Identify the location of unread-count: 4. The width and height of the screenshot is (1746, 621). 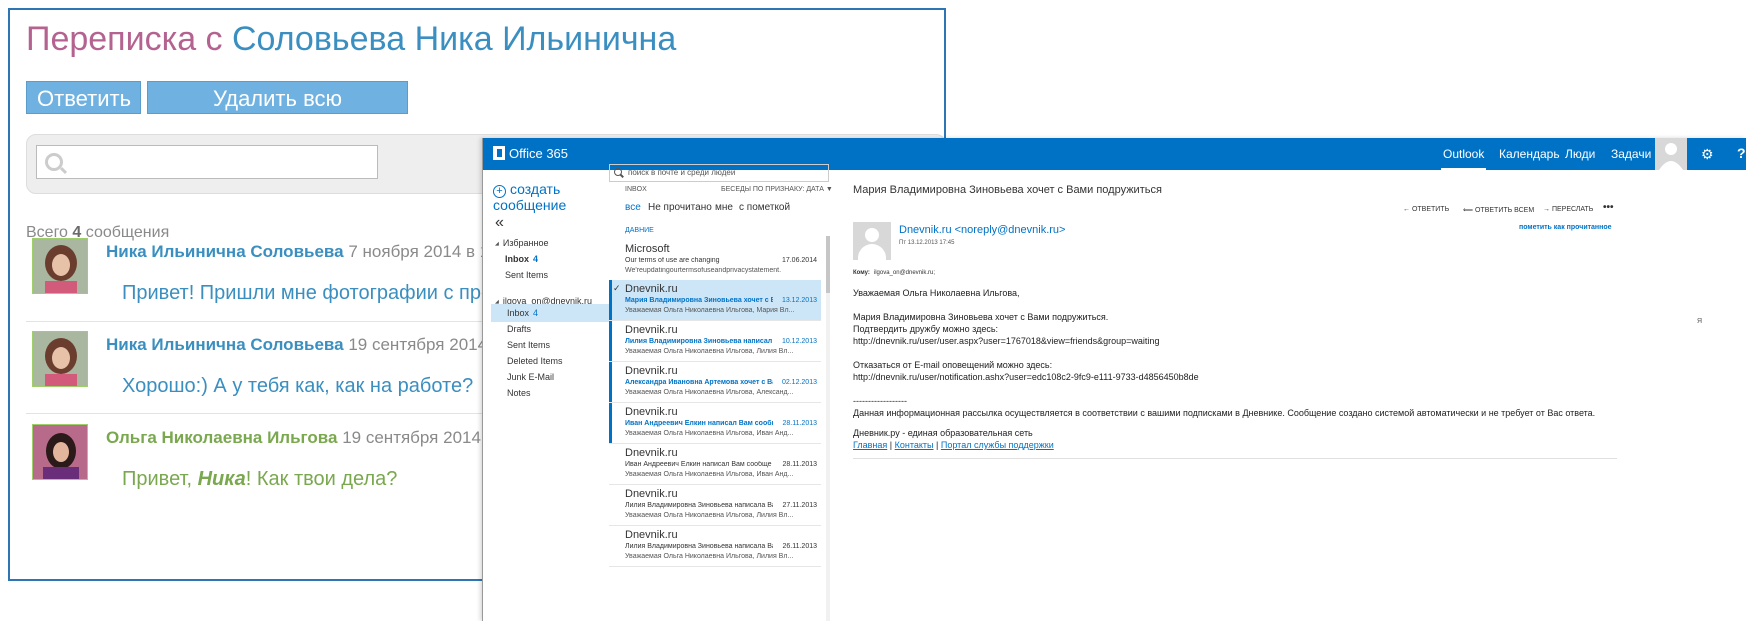
(536, 259).